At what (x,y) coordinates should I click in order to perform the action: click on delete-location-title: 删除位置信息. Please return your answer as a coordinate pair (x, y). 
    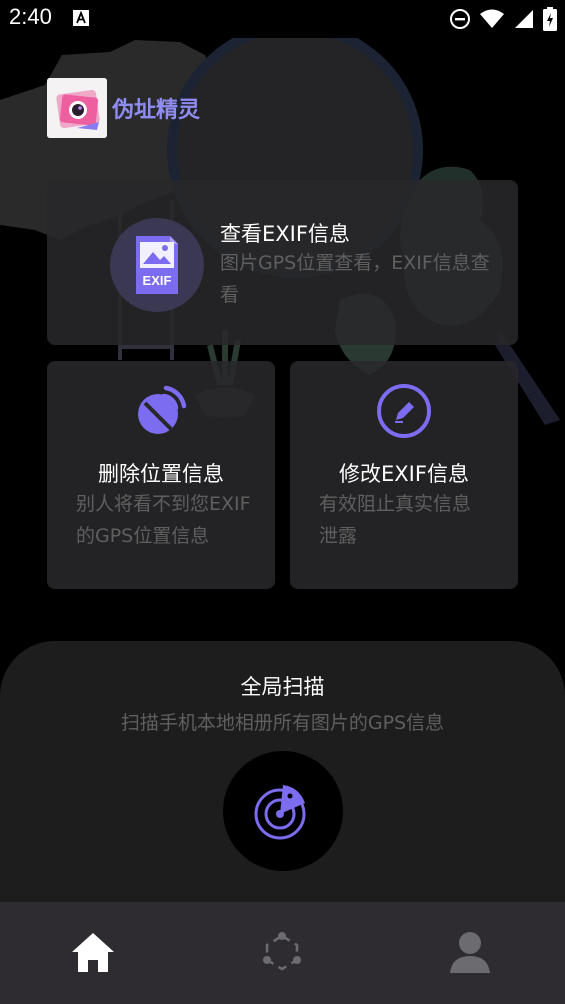
    Looking at the image, I should click on (161, 474).